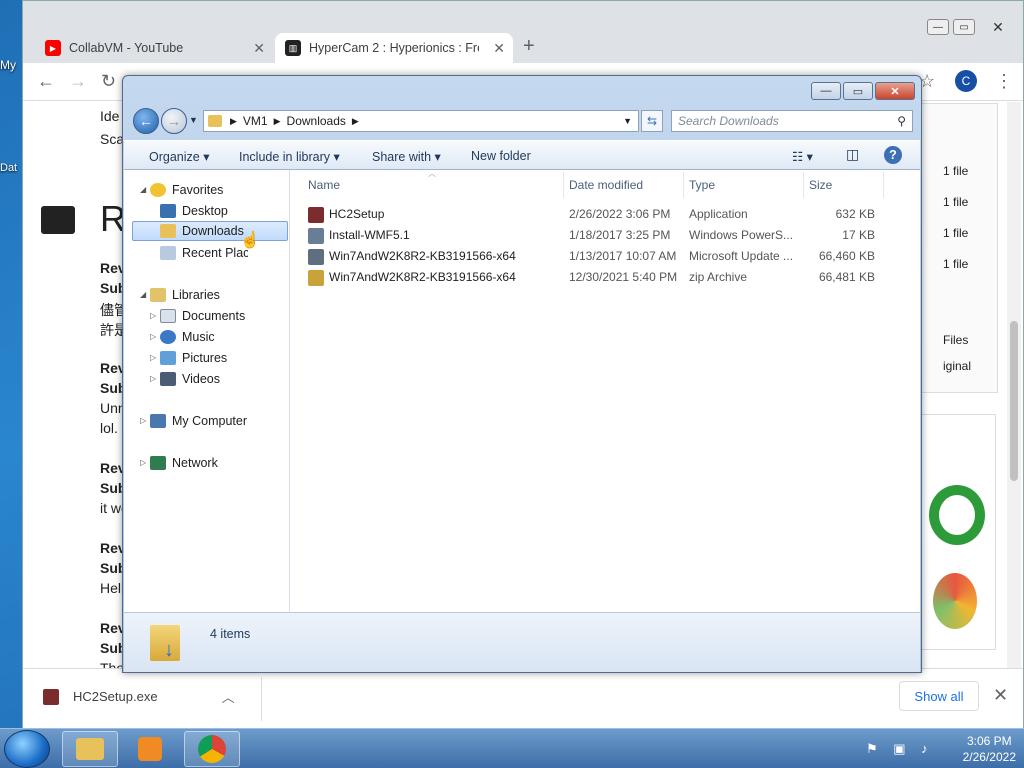  I want to click on search-input: Search Downloads ⚲, so click(792, 121).